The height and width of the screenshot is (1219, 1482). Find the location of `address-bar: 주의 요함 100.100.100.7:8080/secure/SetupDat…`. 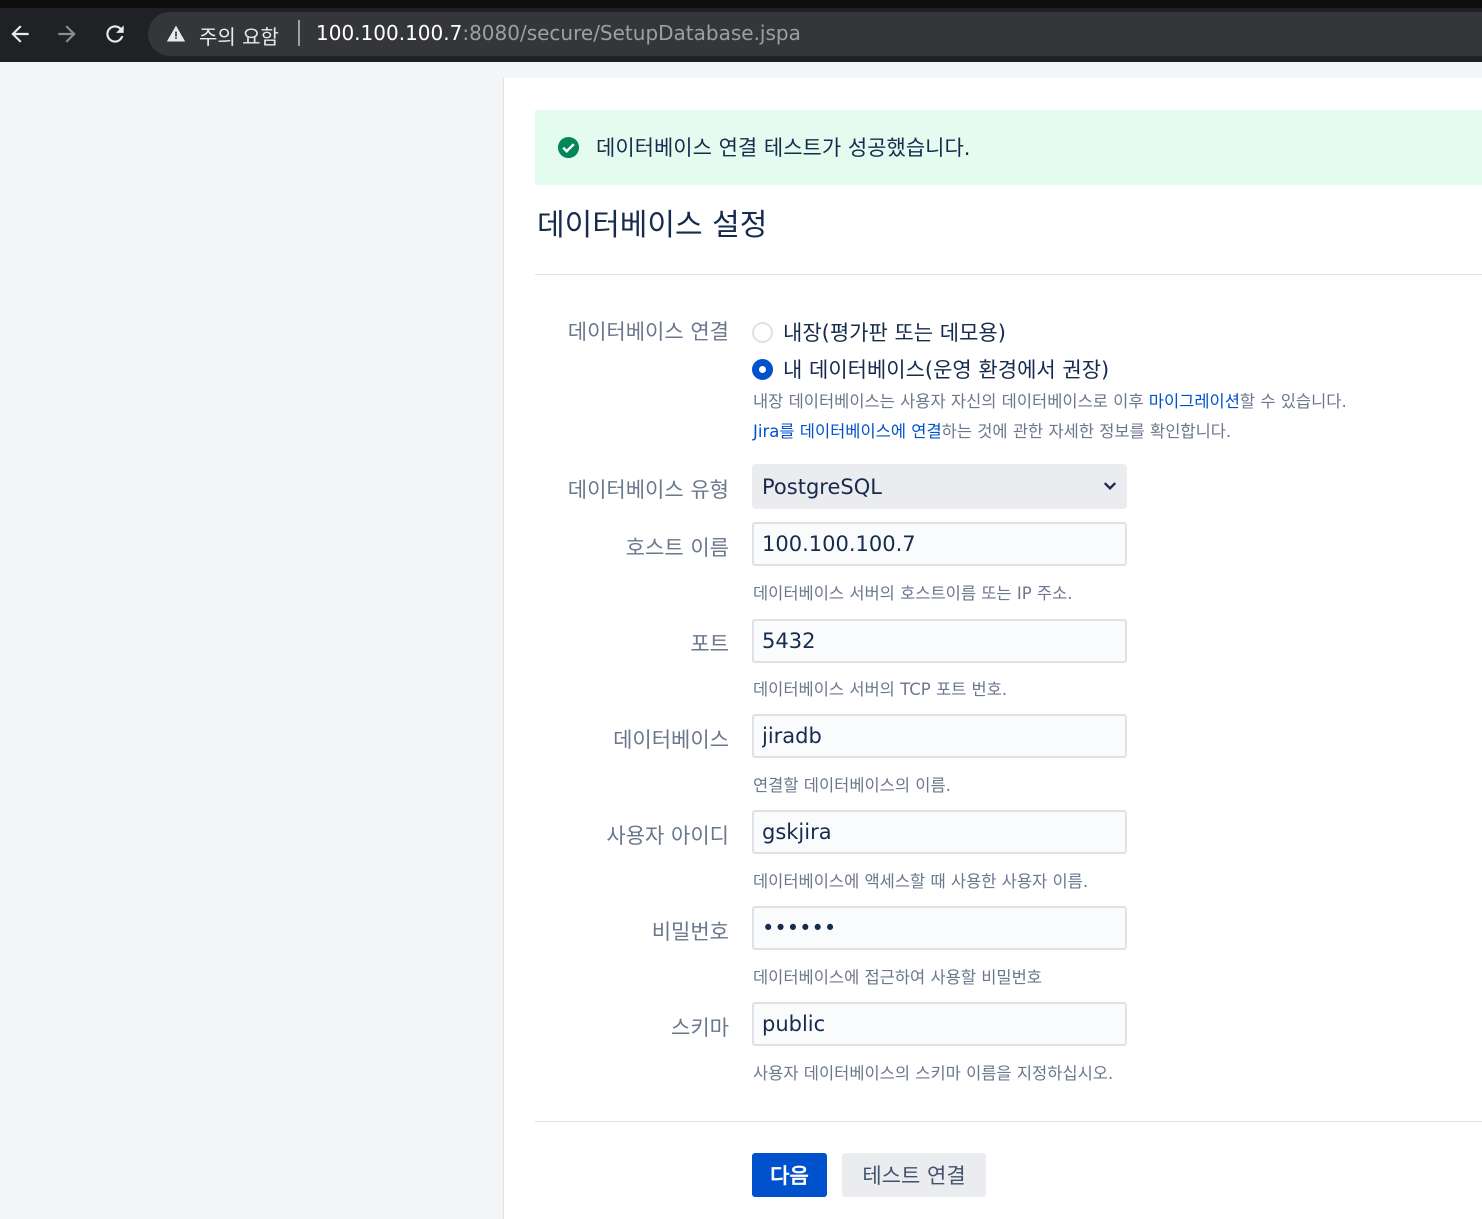

address-bar: 주의 요함 100.100.100.7:8080/secure/SetupDat… is located at coordinates (815, 34).